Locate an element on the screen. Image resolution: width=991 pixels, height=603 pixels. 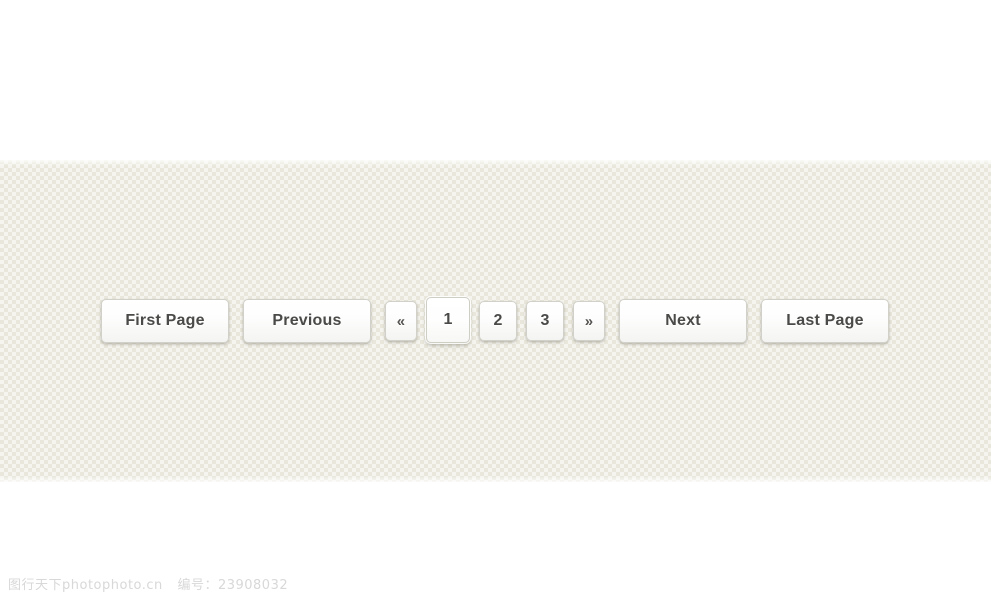
watermark-id: 编号：23908032 is located at coordinates (233, 585).